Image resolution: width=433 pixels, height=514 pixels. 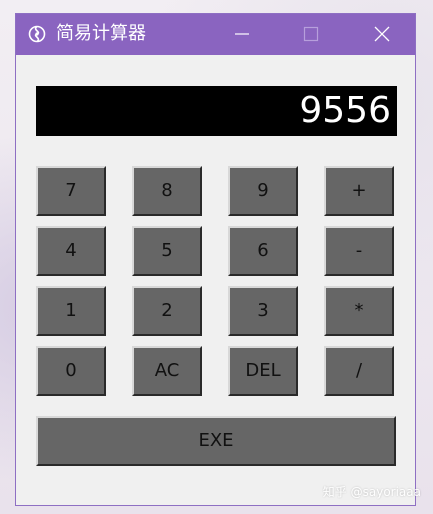 I want to click on key-2: 2, so click(x=167, y=311).